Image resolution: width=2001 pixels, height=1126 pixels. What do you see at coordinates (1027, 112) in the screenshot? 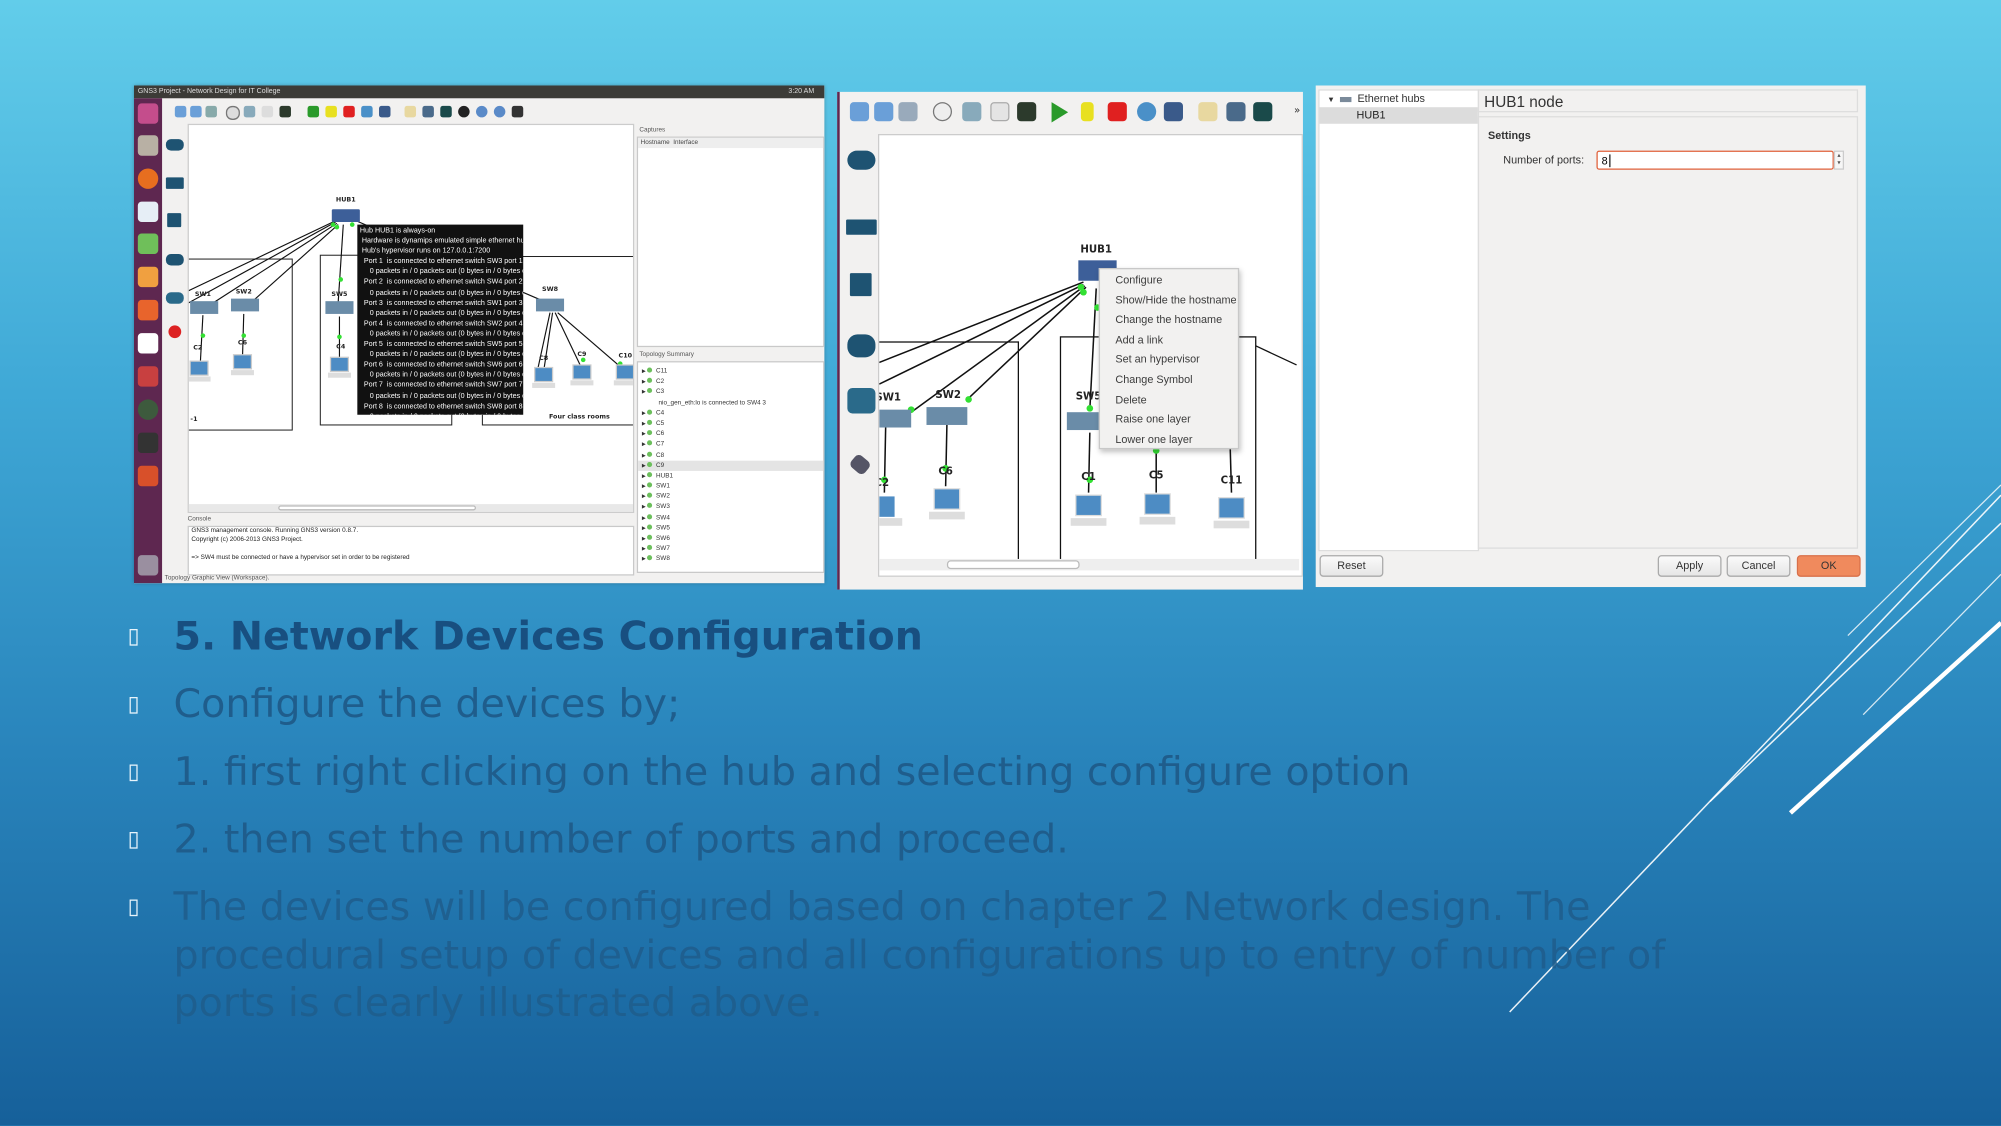
I see `console-icon` at bounding box center [1027, 112].